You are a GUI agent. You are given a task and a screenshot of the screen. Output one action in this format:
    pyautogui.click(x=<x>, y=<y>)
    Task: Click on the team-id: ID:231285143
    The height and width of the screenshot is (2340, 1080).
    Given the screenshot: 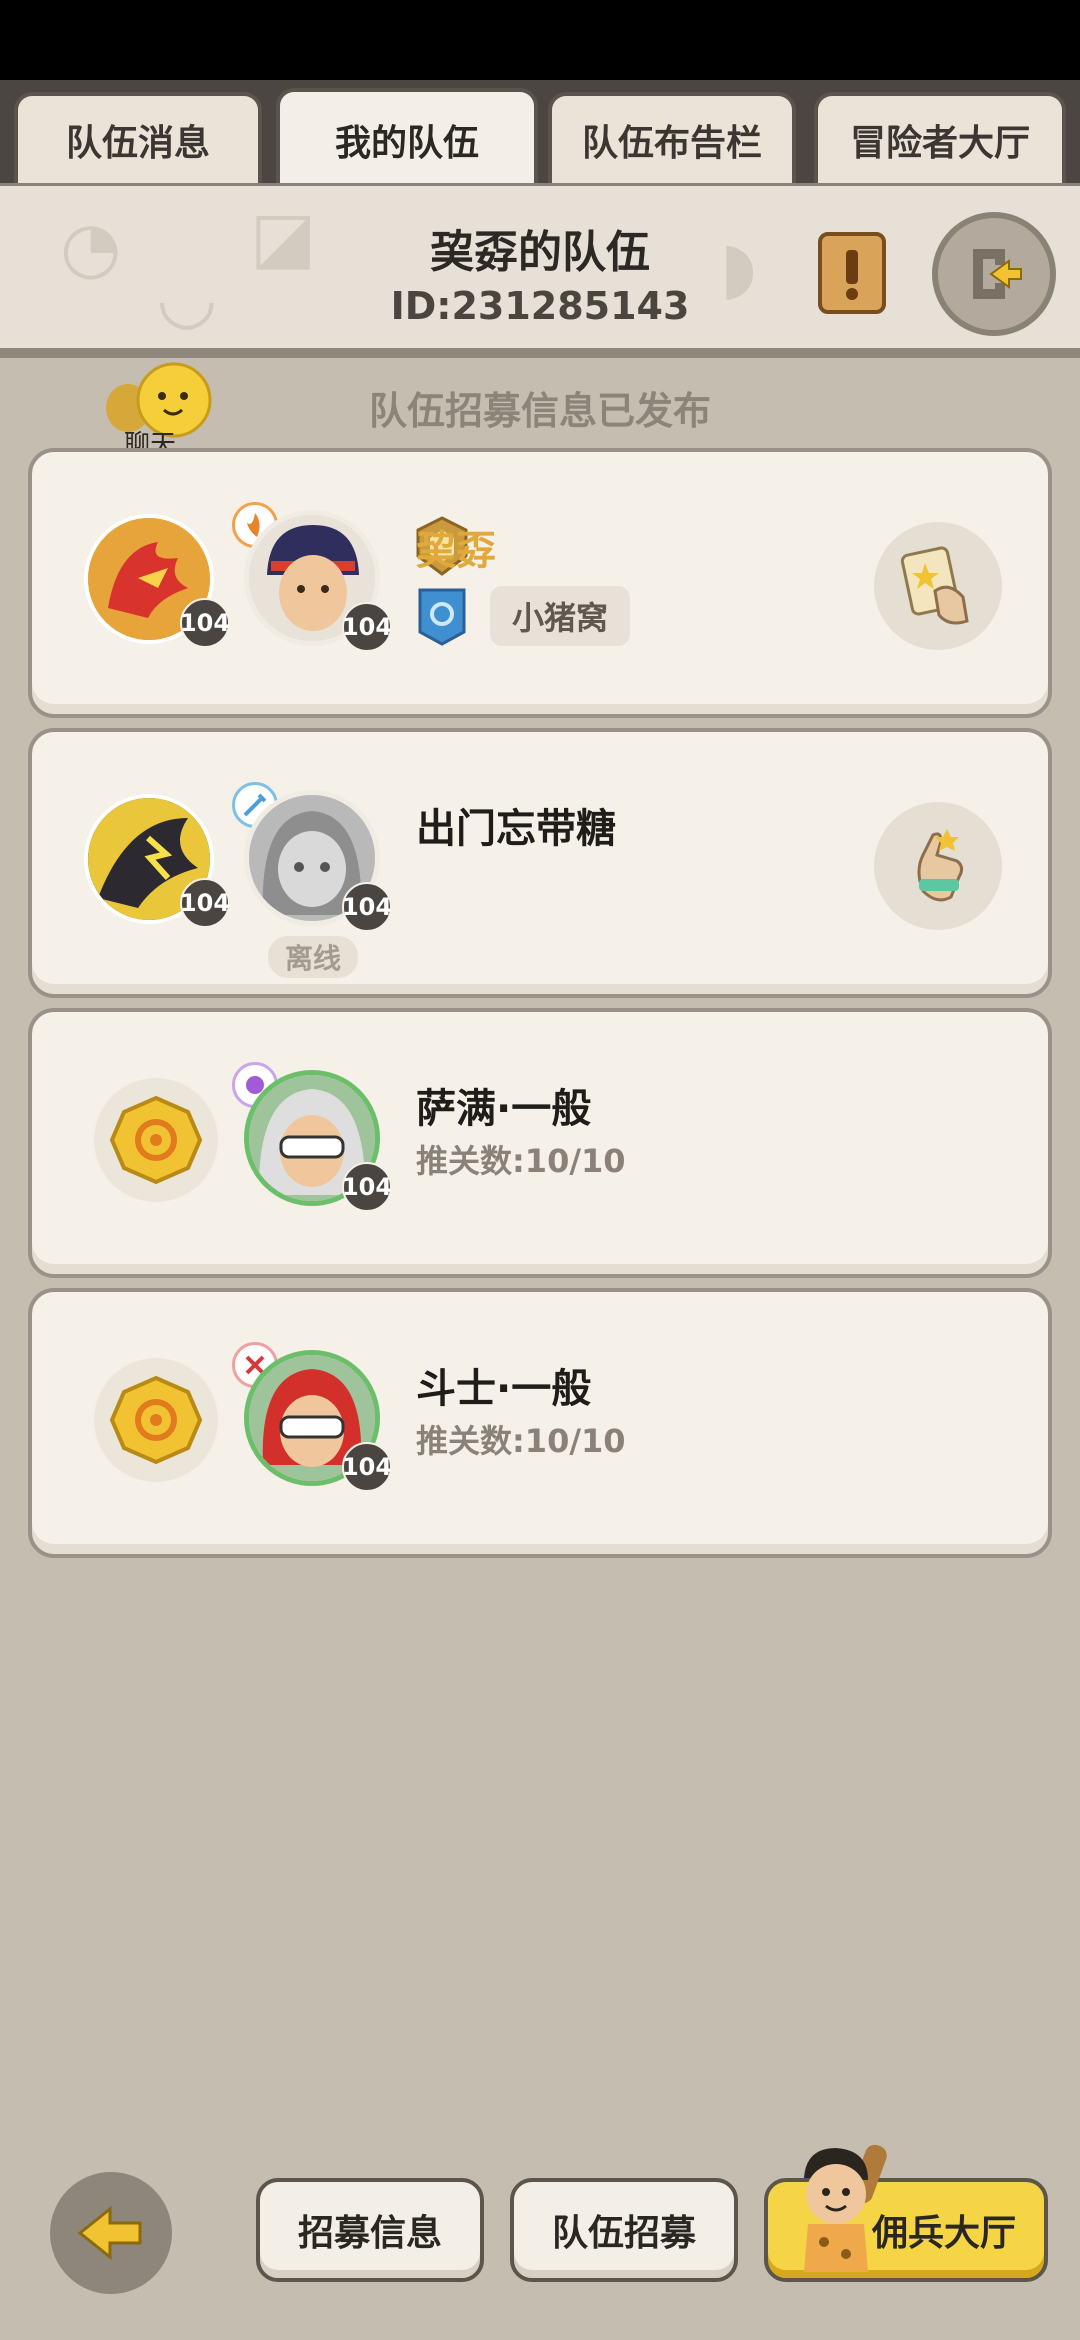 What is the action you would take?
    pyautogui.click(x=540, y=306)
    